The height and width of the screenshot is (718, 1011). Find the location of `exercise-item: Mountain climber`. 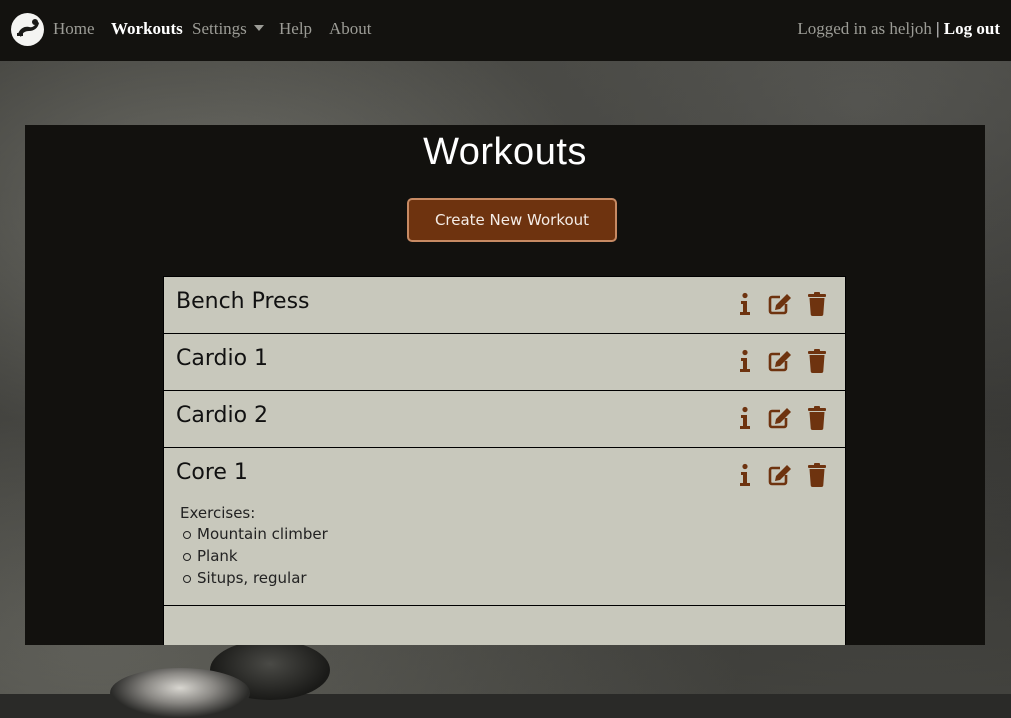

exercise-item: Mountain climber is located at coordinates (506, 534).